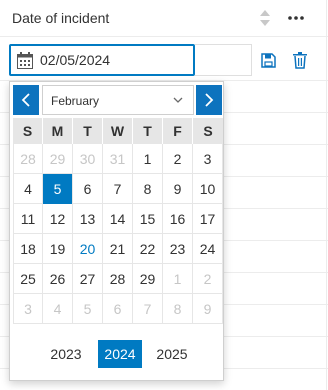 Image resolution: width=328 pixels, height=390 pixels. What do you see at coordinates (164, 18) in the screenshot?
I see `field-header: Date of incident` at bounding box center [164, 18].